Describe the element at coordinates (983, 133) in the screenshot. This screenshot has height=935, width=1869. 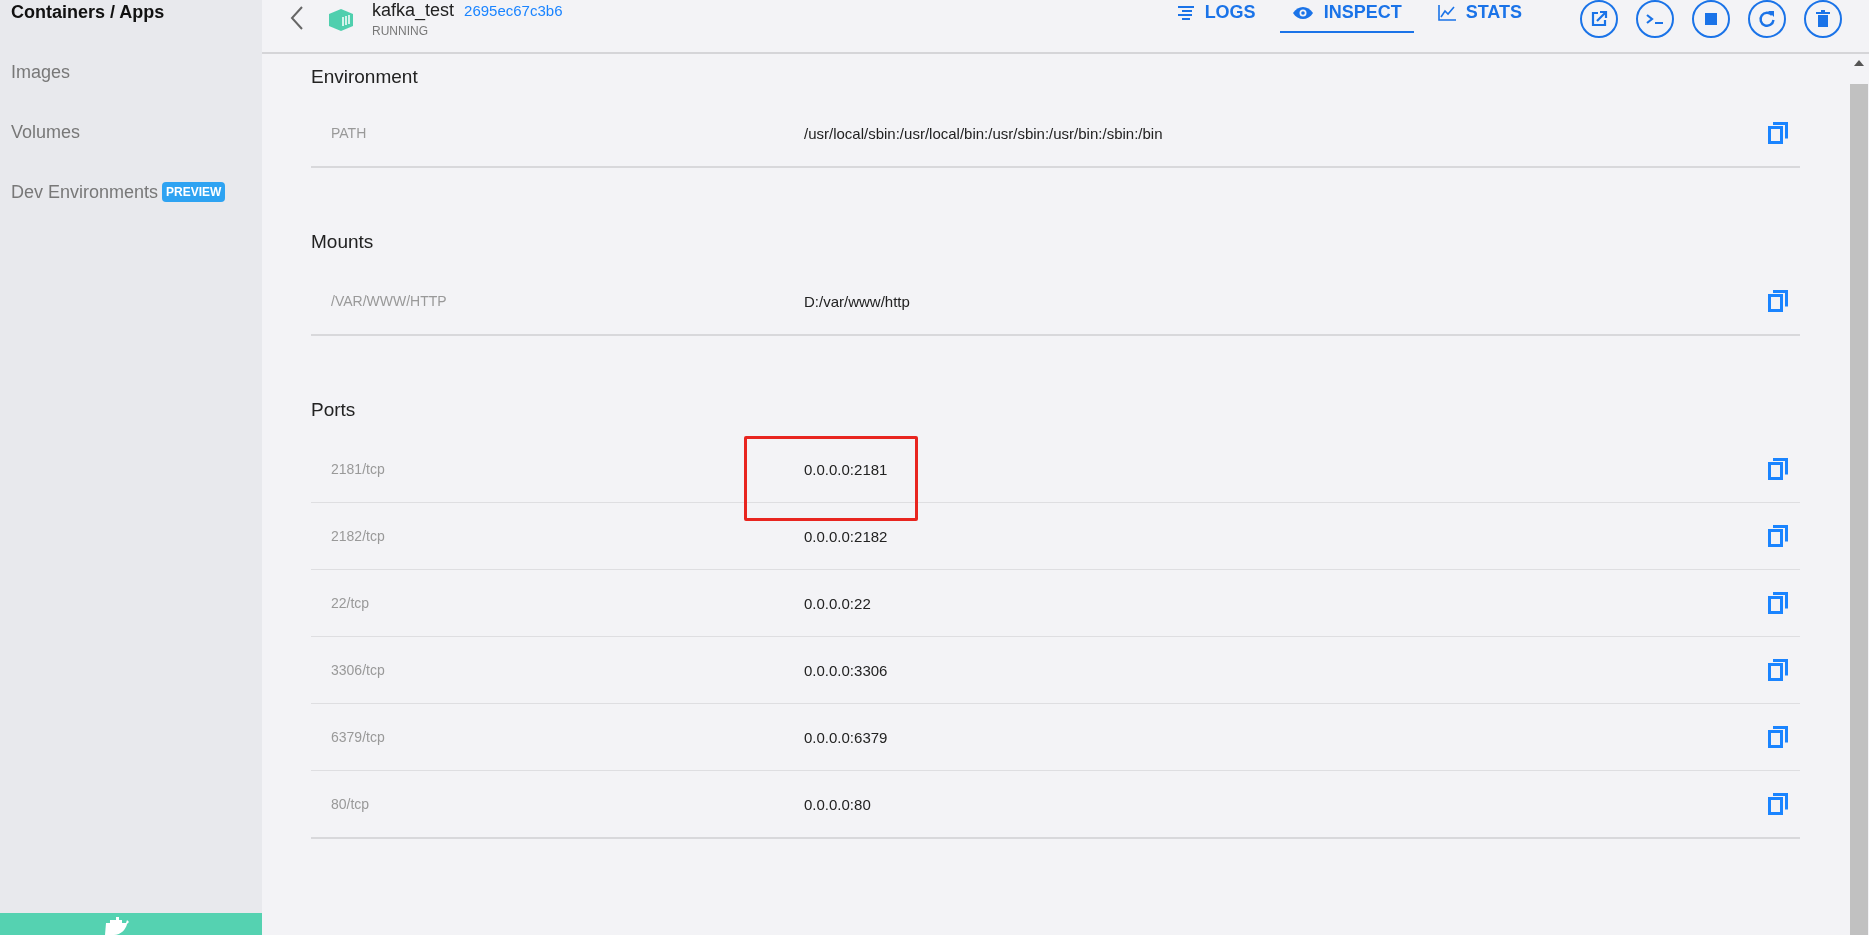
I see `row-value: /usr/local/sbin:/usr/local/bin:/usr/sbin:/usr/bin:/sbin:/bin` at that location.